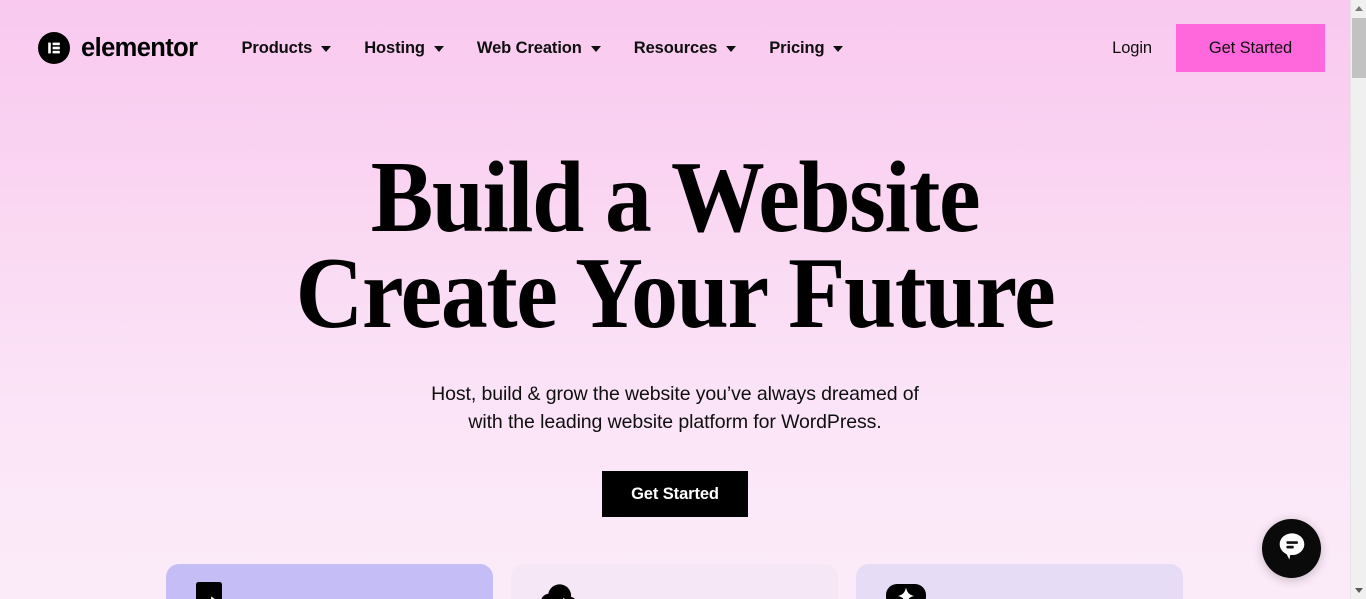 This screenshot has width=1366, height=599. What do you see at coordinates (529, 47) in the screenshot?
I see `nav-label: Web Creation` at bounding box center [529, 47].